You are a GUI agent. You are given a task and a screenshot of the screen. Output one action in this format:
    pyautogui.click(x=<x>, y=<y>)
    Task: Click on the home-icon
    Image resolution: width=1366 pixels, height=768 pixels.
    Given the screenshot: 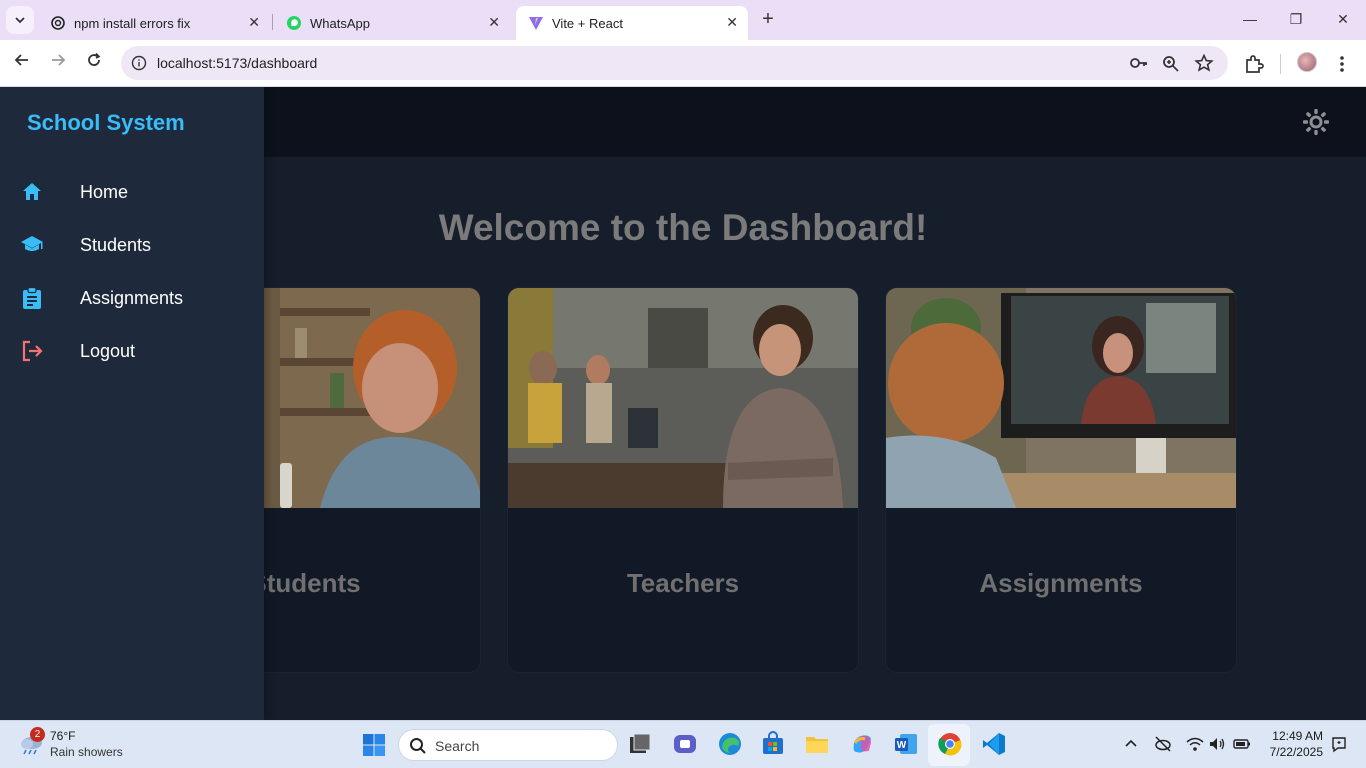 What is the action you would take?
    pyautogui.click(x=32, y=191)
    